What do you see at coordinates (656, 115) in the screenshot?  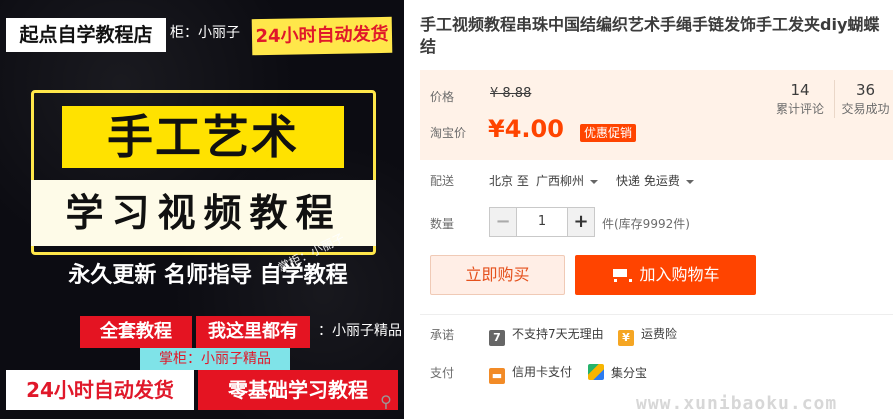 I see `price-panel: 价格 ¥ 8.88 淘宝价 ¥4.00 优惠促销 14 累计评论 36 交易成功` at bounding box center [656, 115].